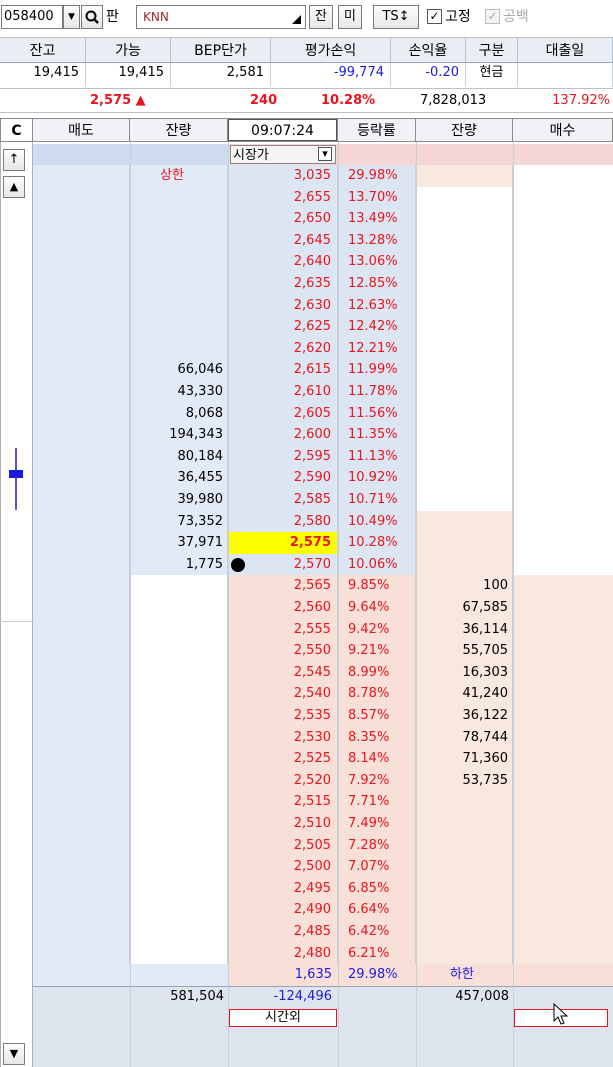  Describe the element at coordinates (14, 187) in the screenshot. I see `scroll-up-icon: ▲` at that location.